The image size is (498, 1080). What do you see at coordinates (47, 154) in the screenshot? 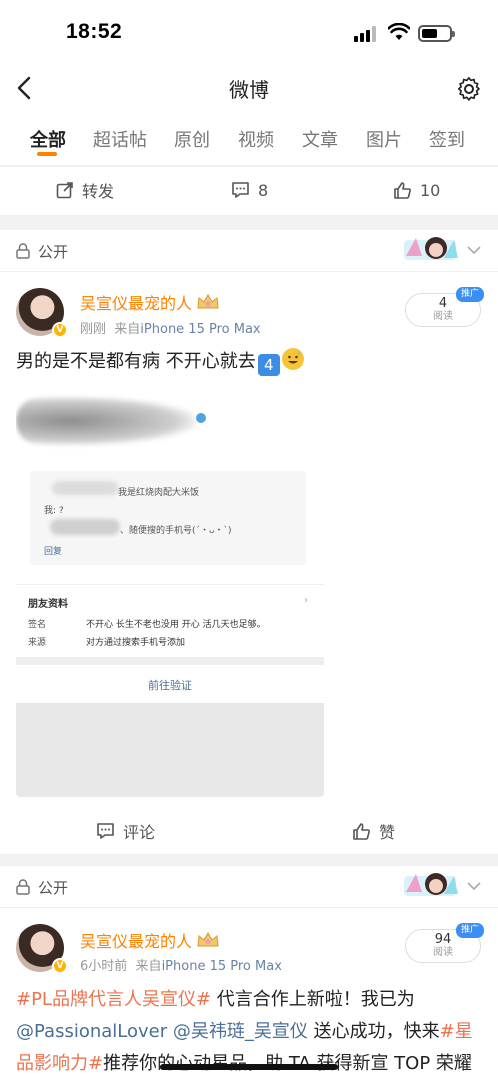
I see `active-tab-indicator` at bounding box center [47, 154].